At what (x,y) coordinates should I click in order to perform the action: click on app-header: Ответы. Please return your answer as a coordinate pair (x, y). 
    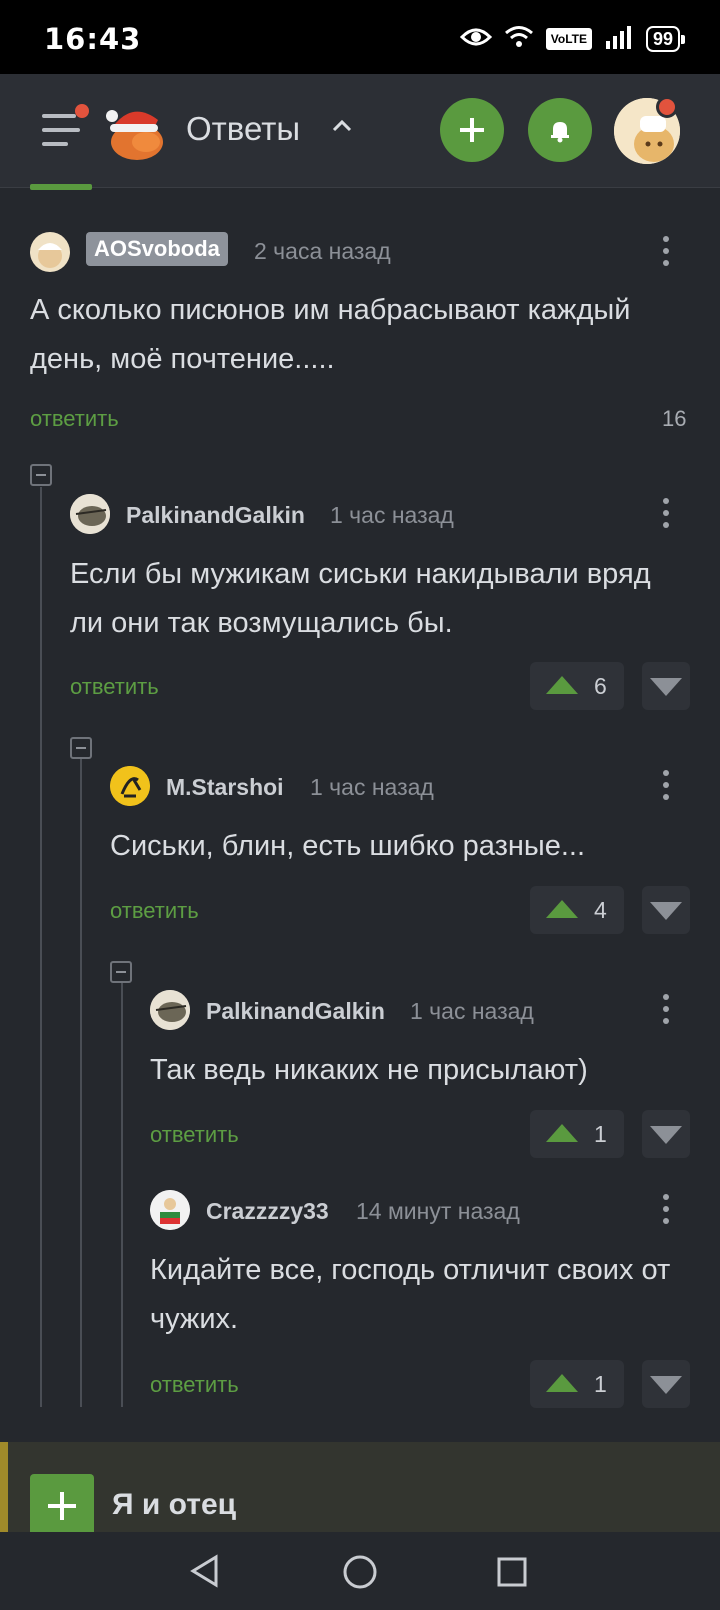
    Looking at the image, I should click on (360, 131).